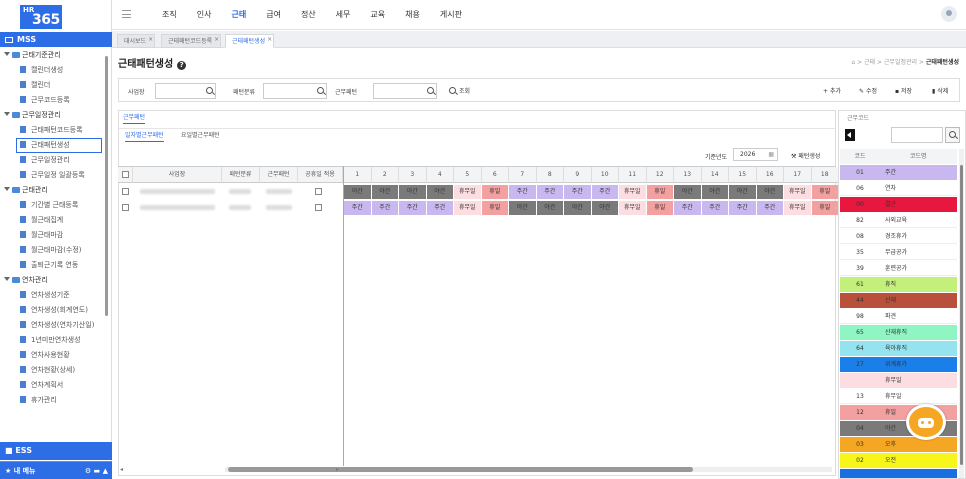 The height and width of the screenshot is (479, 966). I want to click on user-avatar-icon, so click(949, 14).